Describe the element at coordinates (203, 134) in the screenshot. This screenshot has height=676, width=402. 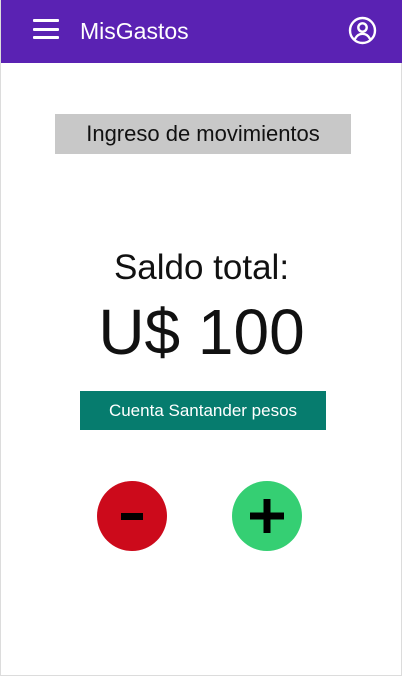
I see `section-heading: Ingreso de movimientos` at that location.